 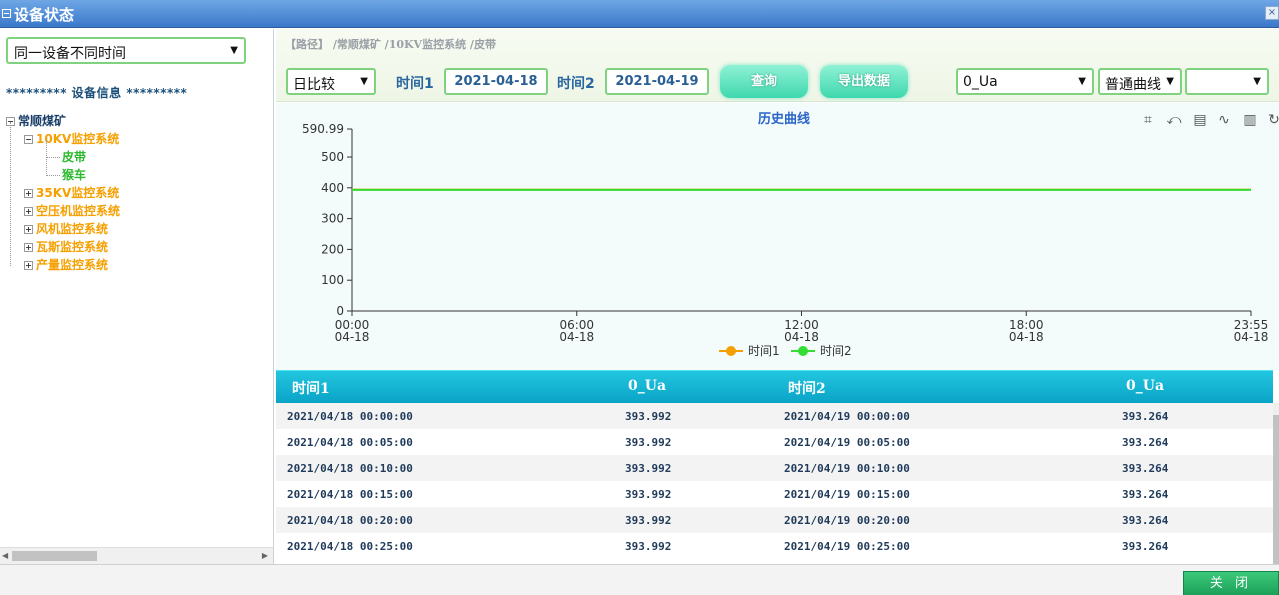 I want to click on table-header: 时间1 0_Ua 时间2 0_Ua, so click(x=774, y=386).